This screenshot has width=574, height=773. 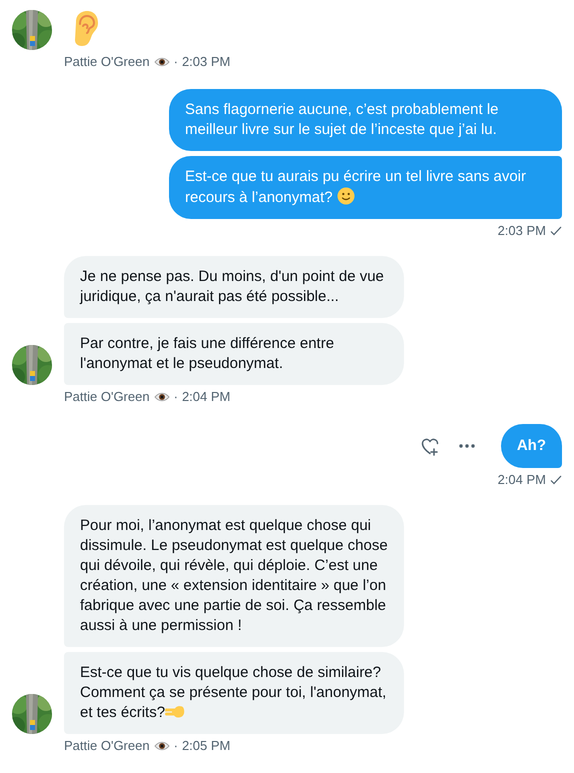 What do you see at coordinates (234, 354) in the screenshot?
I see `message-bubble: Par contre, je fais une différence entre l'anonymat et le pseudonymat.` at bounding box center [234, 354].